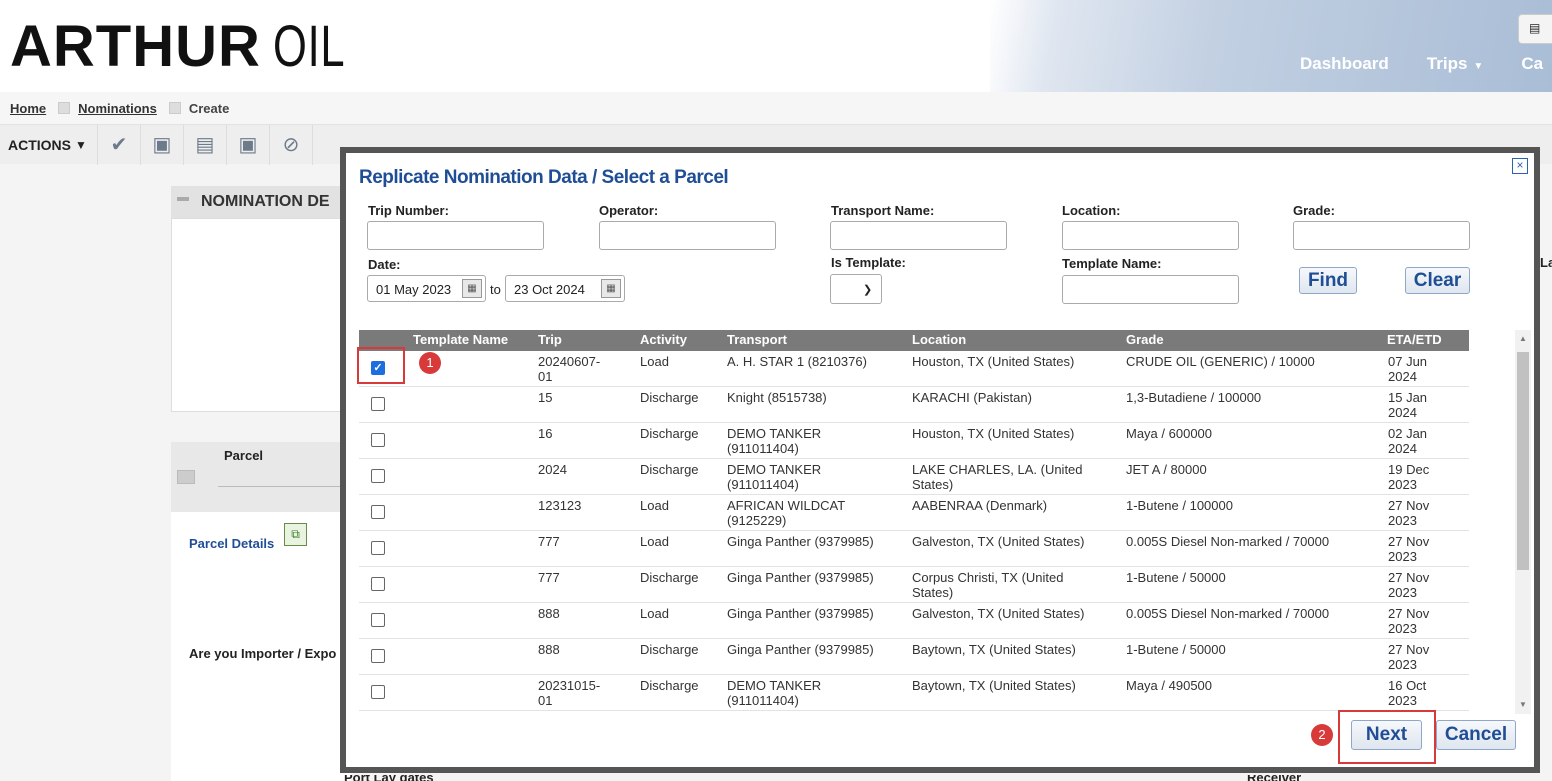  What do you see at coordinates (1455, 64) in the screenshot?
I see `nav-trips: Trips ▼` at bounding box center [1455, 64].